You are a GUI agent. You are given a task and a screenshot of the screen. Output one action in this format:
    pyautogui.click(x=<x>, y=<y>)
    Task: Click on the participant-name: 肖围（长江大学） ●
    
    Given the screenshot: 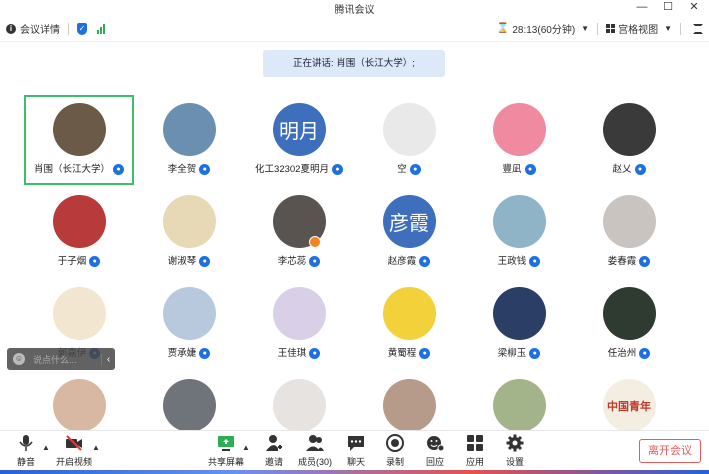 What is the action you would take?
    pyautogui.click(x=79, y=168)
    